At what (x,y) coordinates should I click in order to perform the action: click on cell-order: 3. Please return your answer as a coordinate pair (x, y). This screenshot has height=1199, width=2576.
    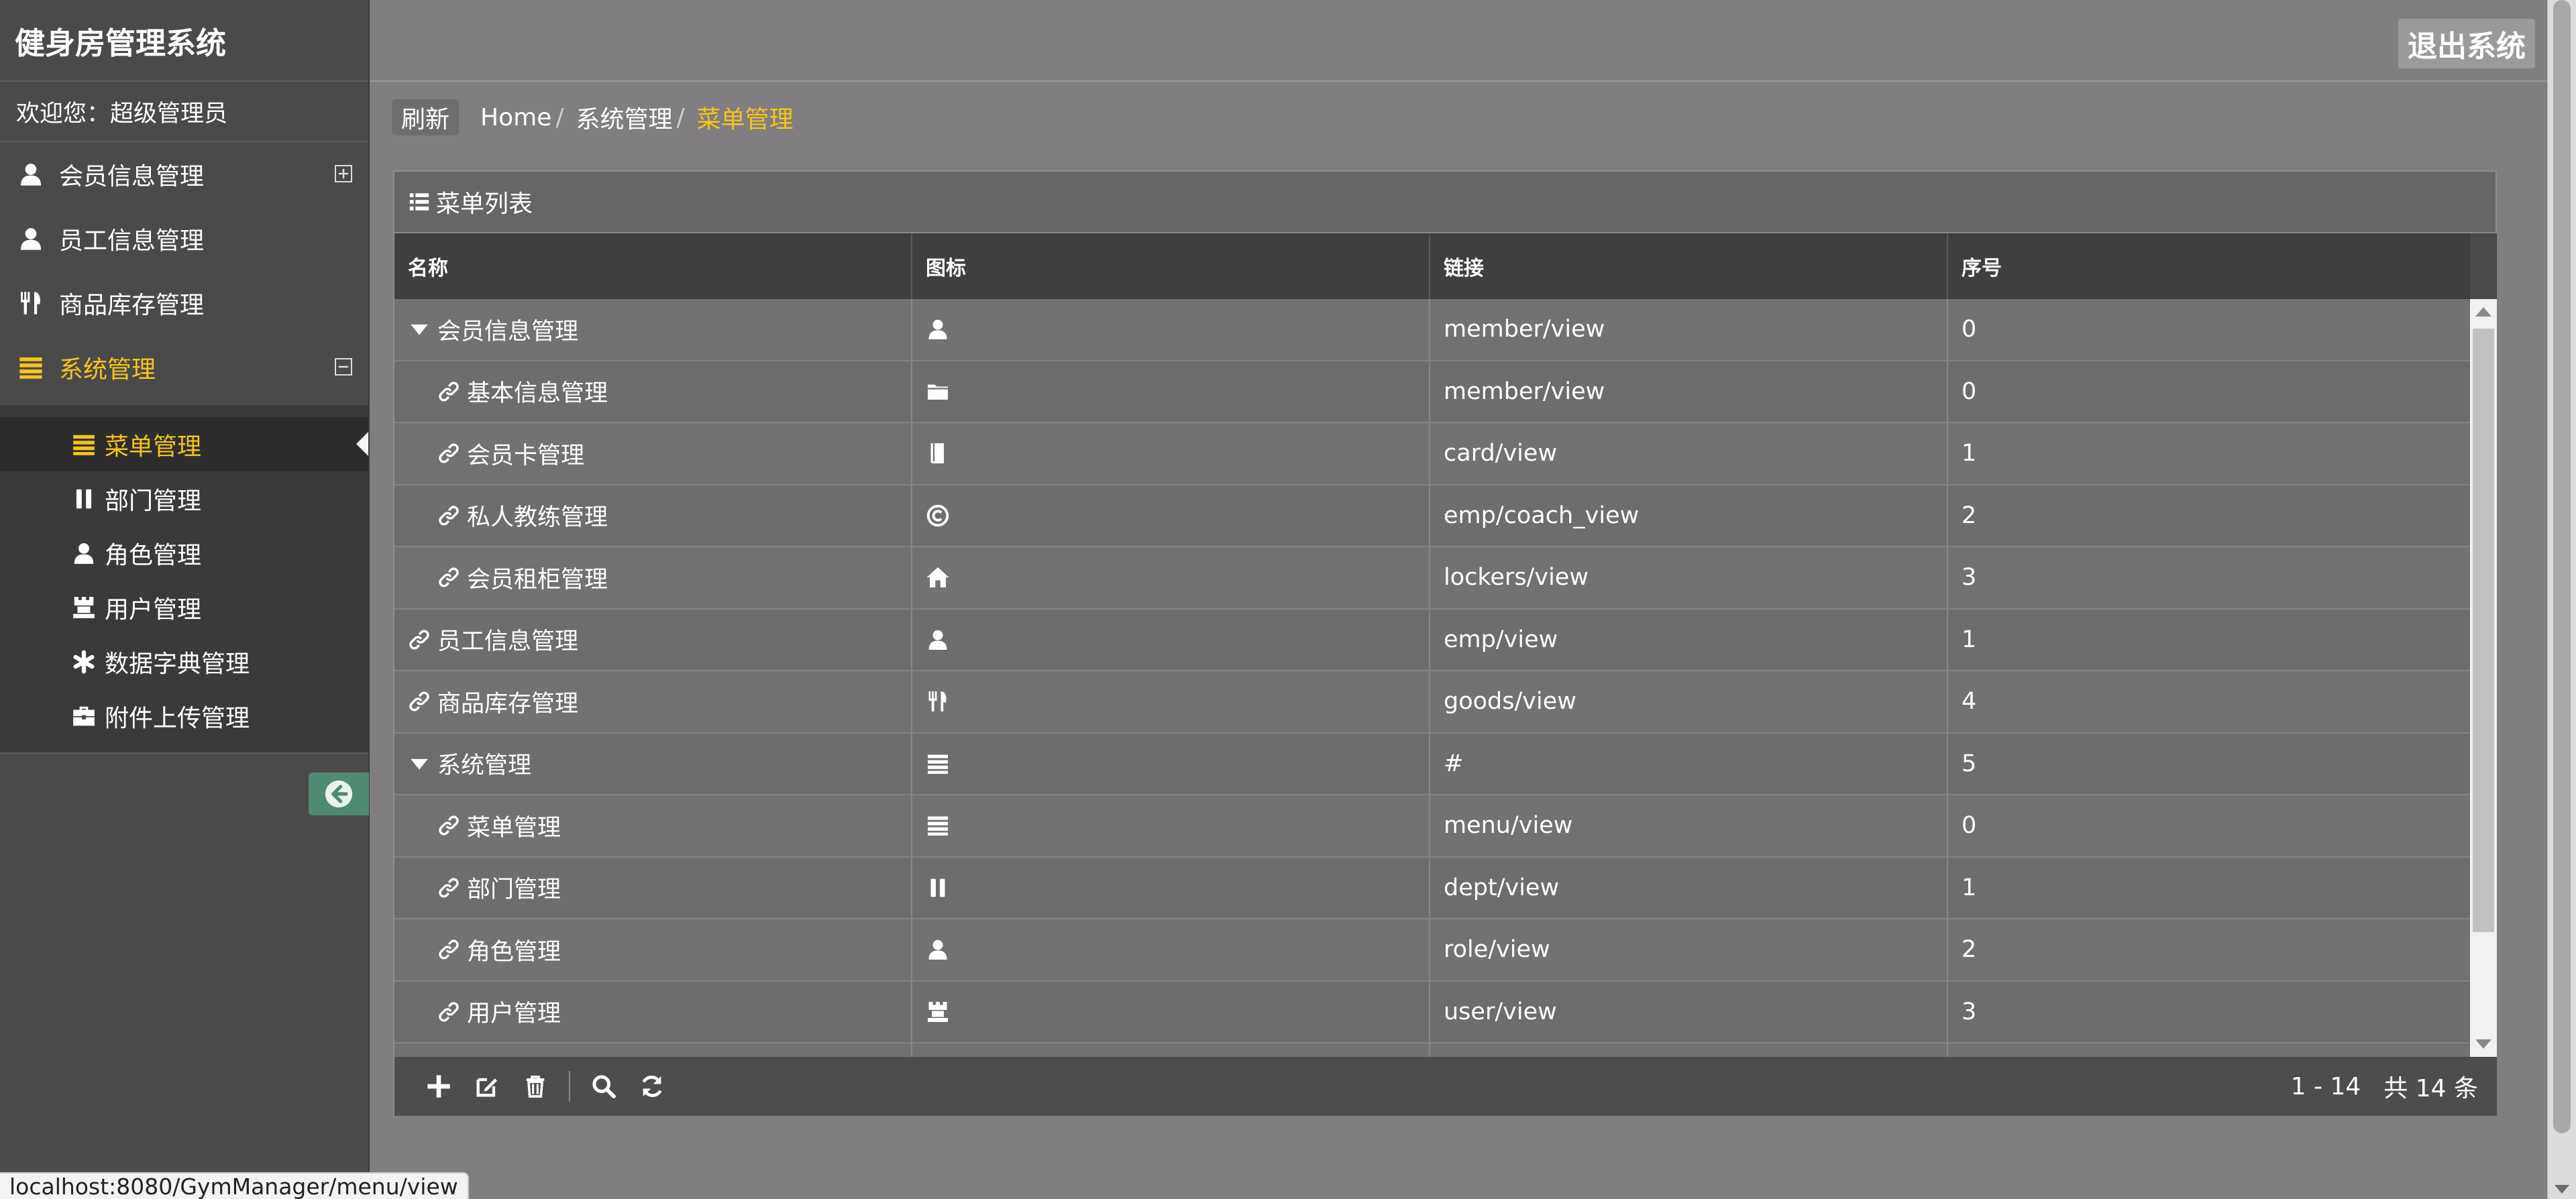
    Looking at the image, I should click on (1969, 577).